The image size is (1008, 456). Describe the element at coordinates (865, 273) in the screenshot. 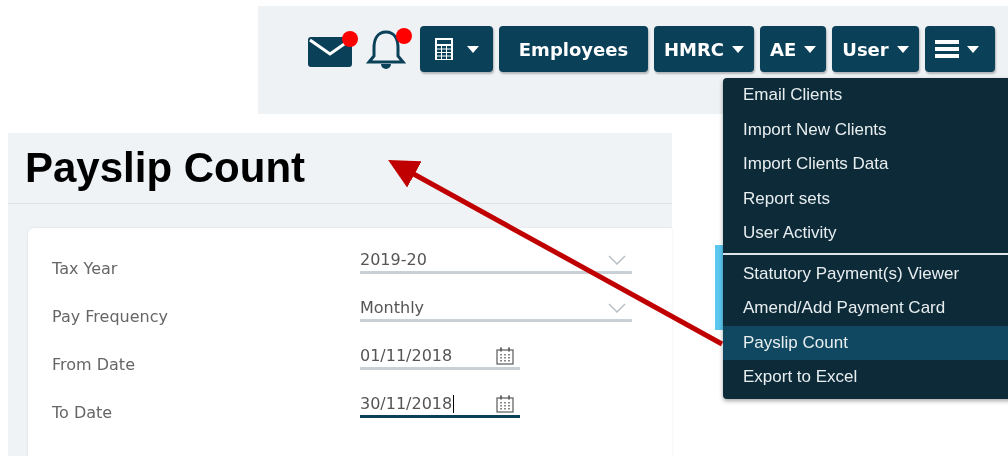

I see `menu-item: Statutory Payment(s) Viewer` at that location.